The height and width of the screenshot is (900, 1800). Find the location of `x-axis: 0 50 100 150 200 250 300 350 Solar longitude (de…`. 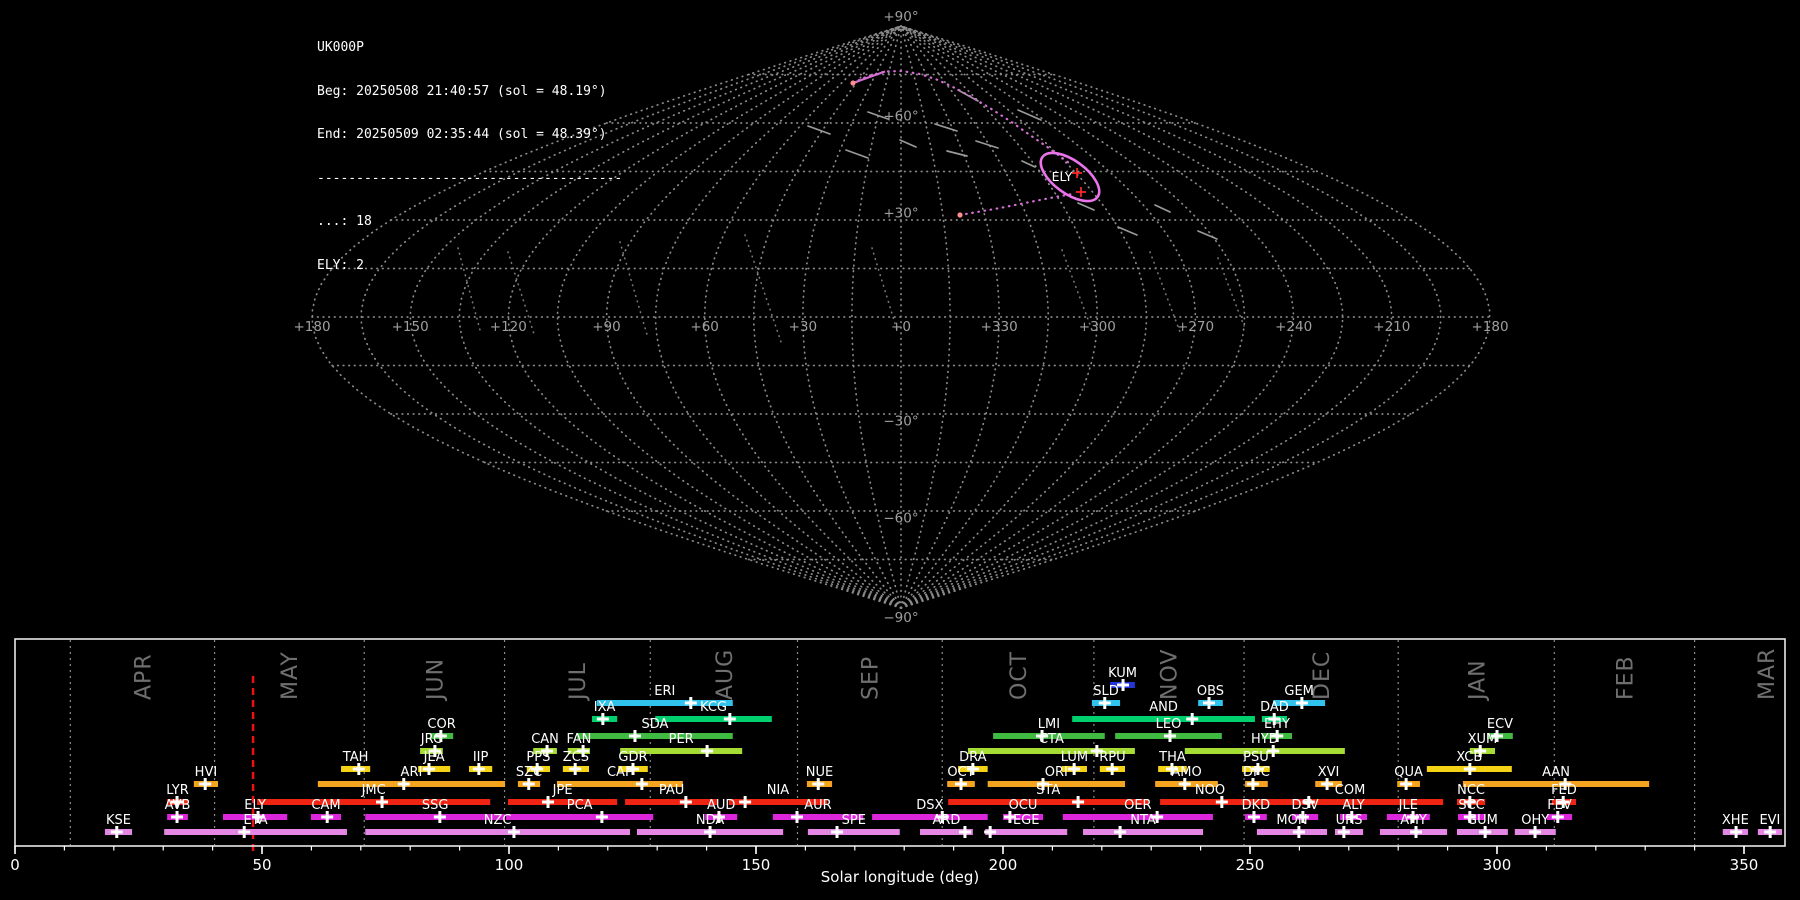

x-axis: 0 50 100 150 200 250 300 350 Solar longitude (de… is located at coordinates (884, 866).